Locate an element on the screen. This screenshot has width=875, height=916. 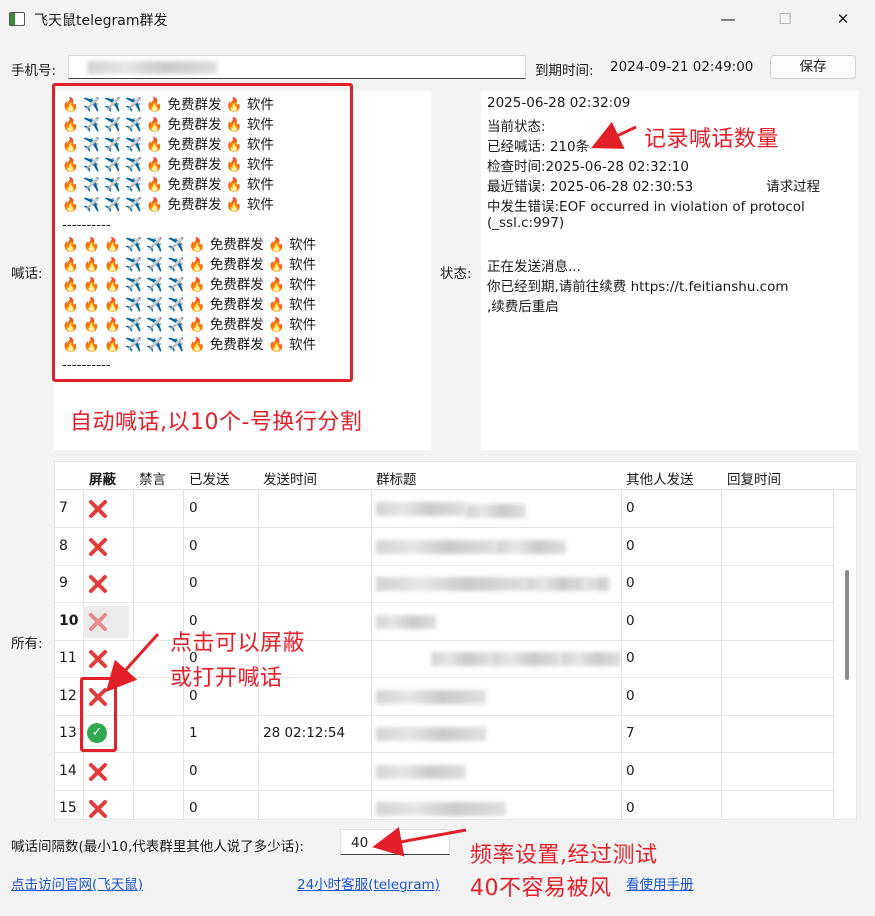
table-row: 15 0 0 is located at coordinates (445, 804).